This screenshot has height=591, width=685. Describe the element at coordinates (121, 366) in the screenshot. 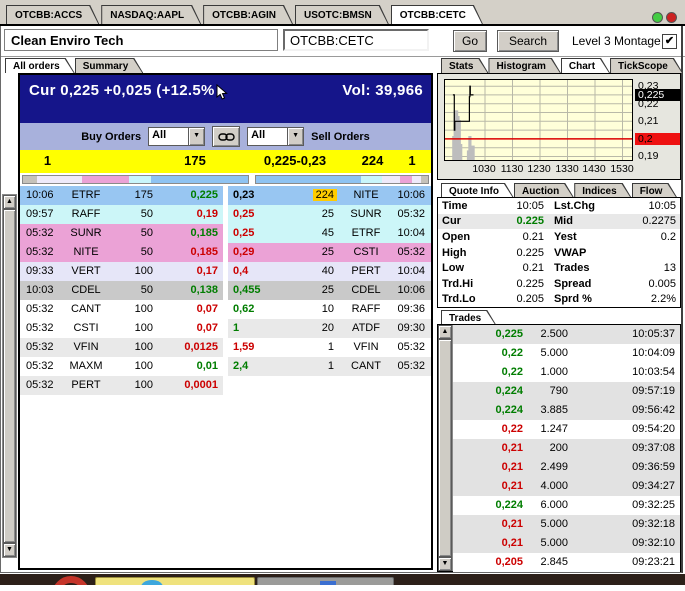

I see `buy-order: 05:32 MAXM 100 0,01` at that location.